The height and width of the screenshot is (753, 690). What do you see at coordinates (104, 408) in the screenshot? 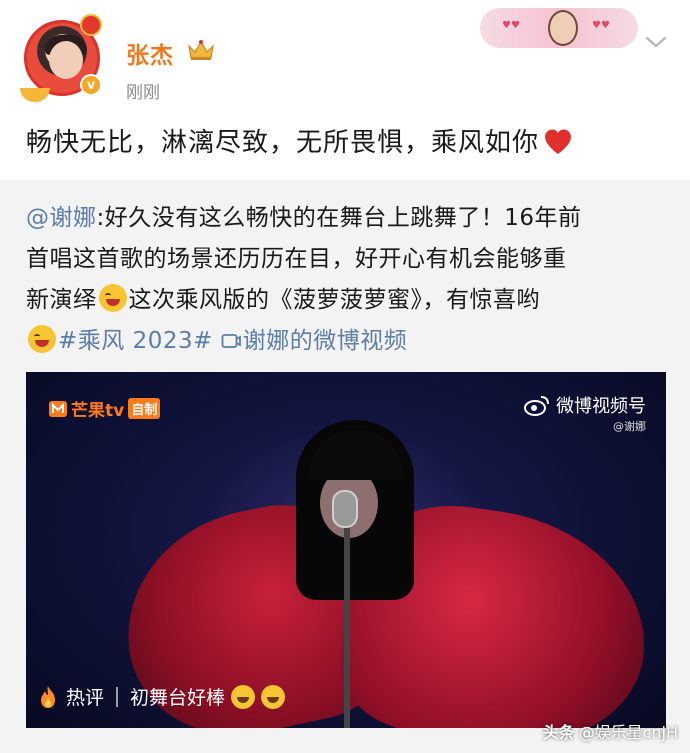
I see `mango-tv-logo: 芒果tv 自制` at bounding box center [104, 408].